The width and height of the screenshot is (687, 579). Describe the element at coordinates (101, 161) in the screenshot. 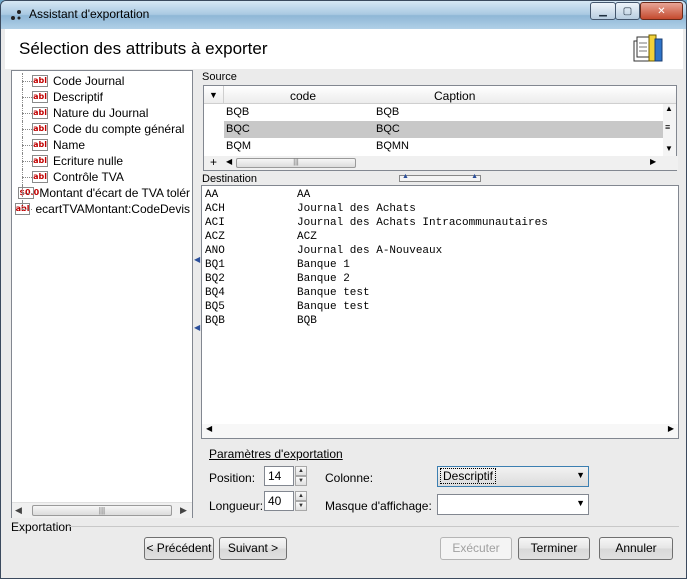

I see `tree-item: abl Ecriture nulle` at that location.